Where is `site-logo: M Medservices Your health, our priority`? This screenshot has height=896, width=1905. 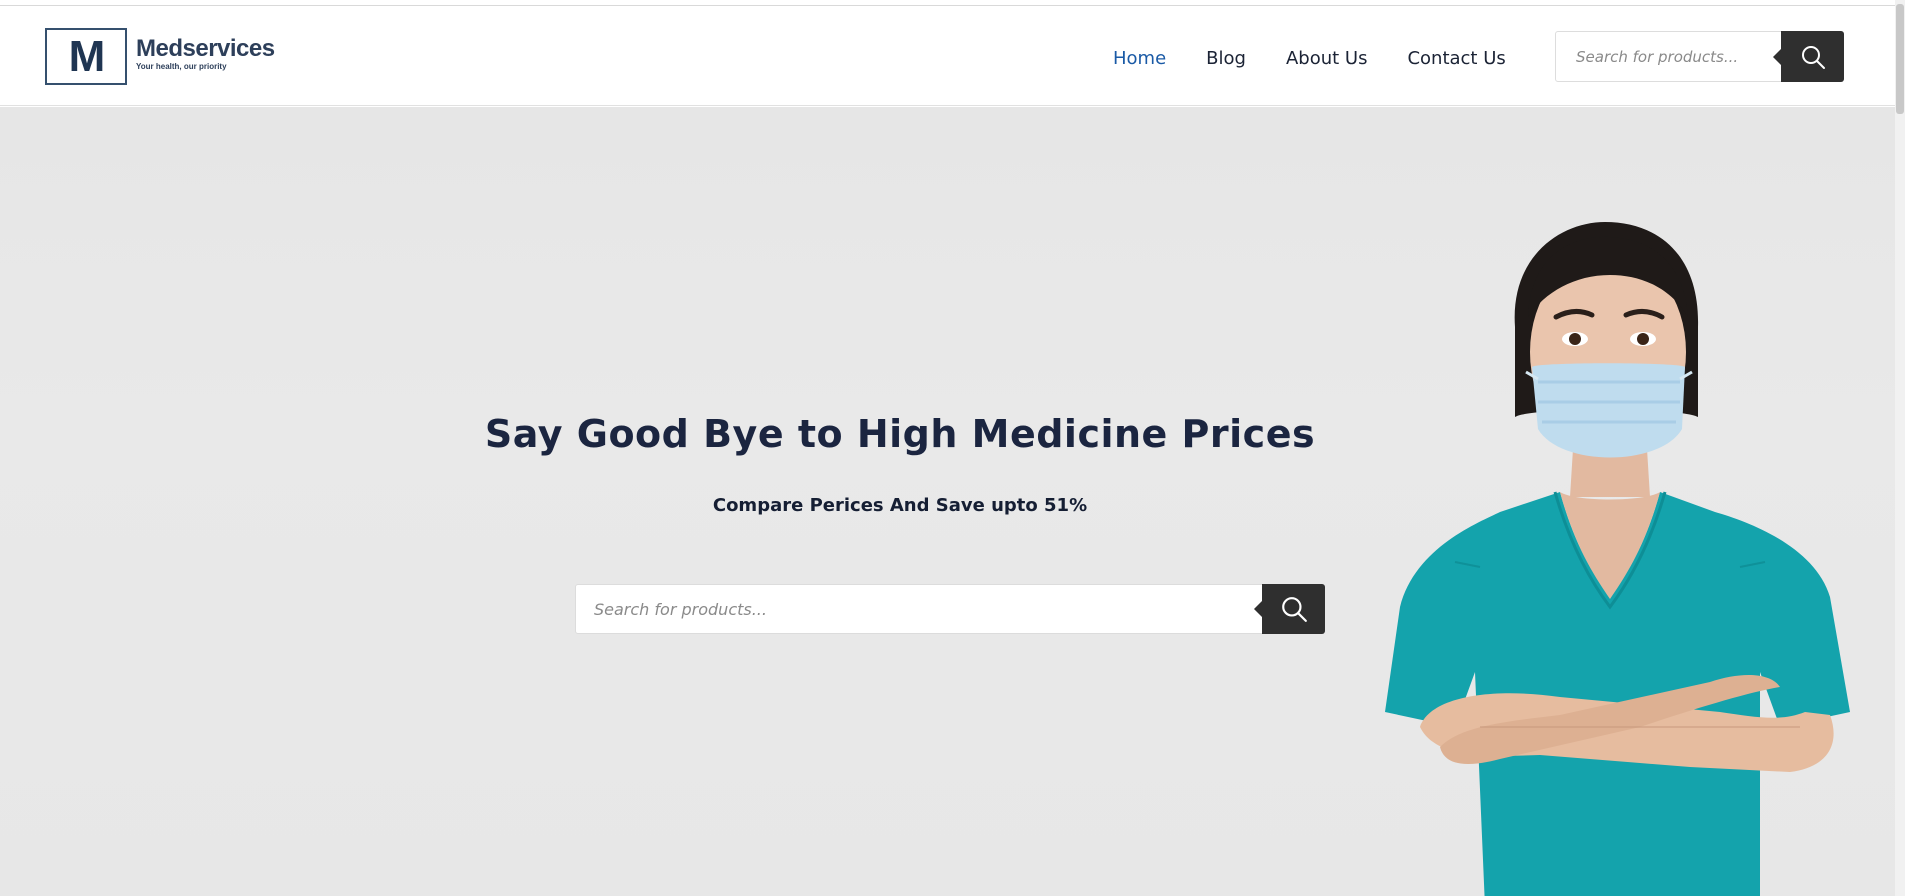 site-logo: M Medservices Your health, our priority is located at coordinates (160, 56).